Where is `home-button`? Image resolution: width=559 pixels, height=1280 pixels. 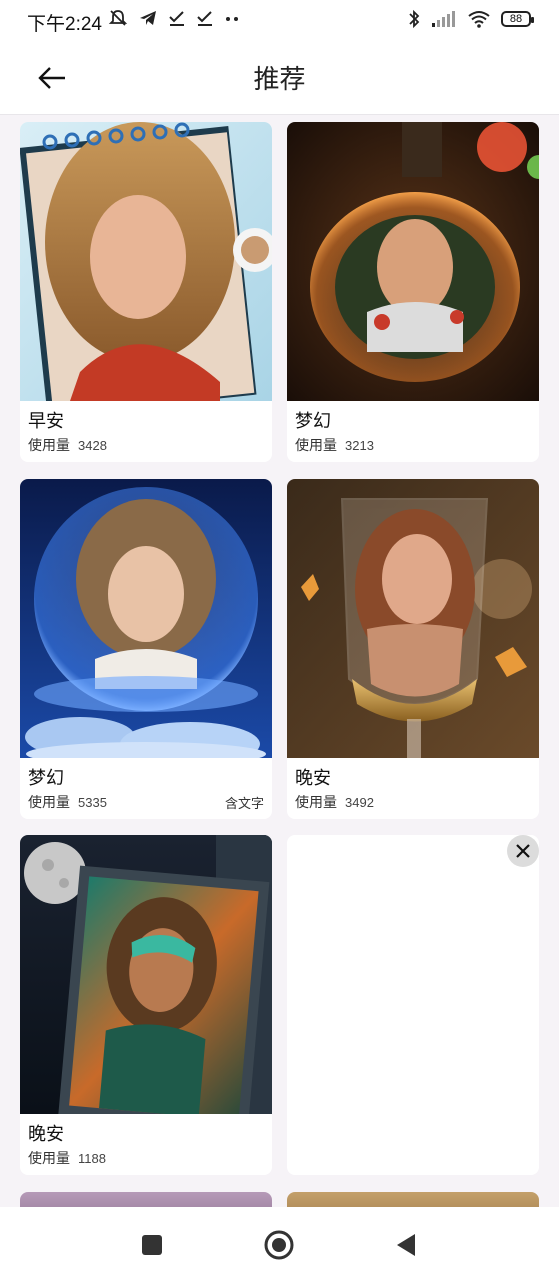
home-button is located at coordinates (279, 1245).